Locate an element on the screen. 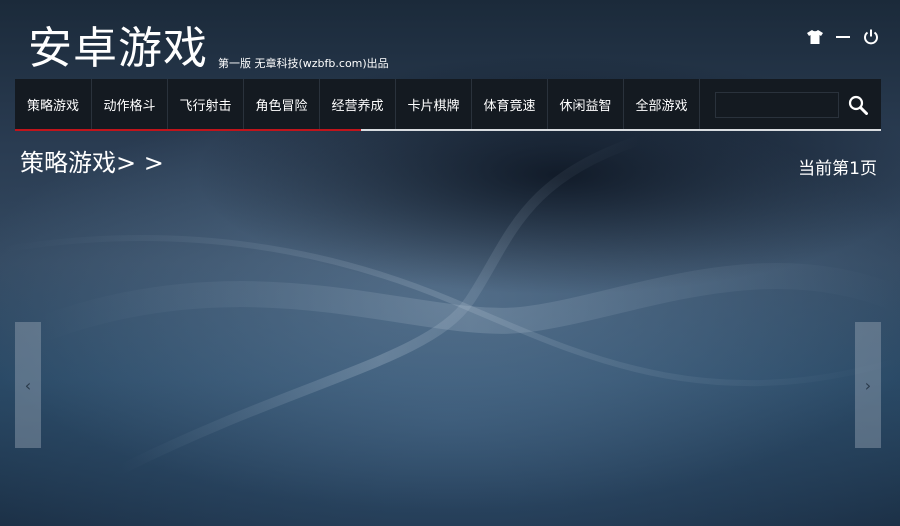  next-page-button: › is located at coordinates (868, 385).